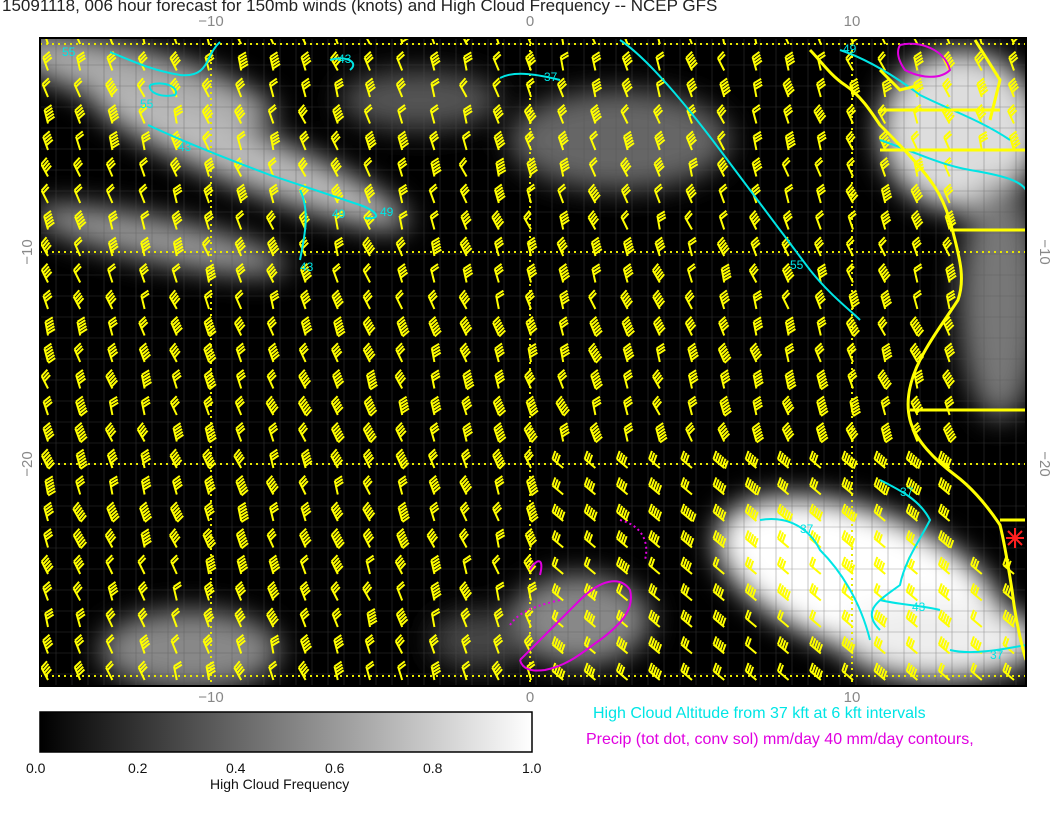 This screenshot has height=816, width=1056. What do you see at coordinates (27, 357) in the screenshot?
I see `left-tick-labels: −10 −20` at bounding box center [27, 357].